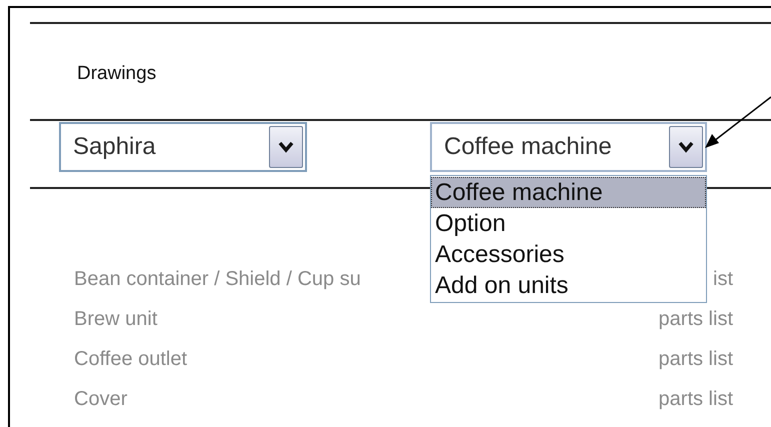  What do you see at coordinates (568, 192) in the screenshot?
I see `dropdown-option: Coffee machine` at bounding box center [568, 192].